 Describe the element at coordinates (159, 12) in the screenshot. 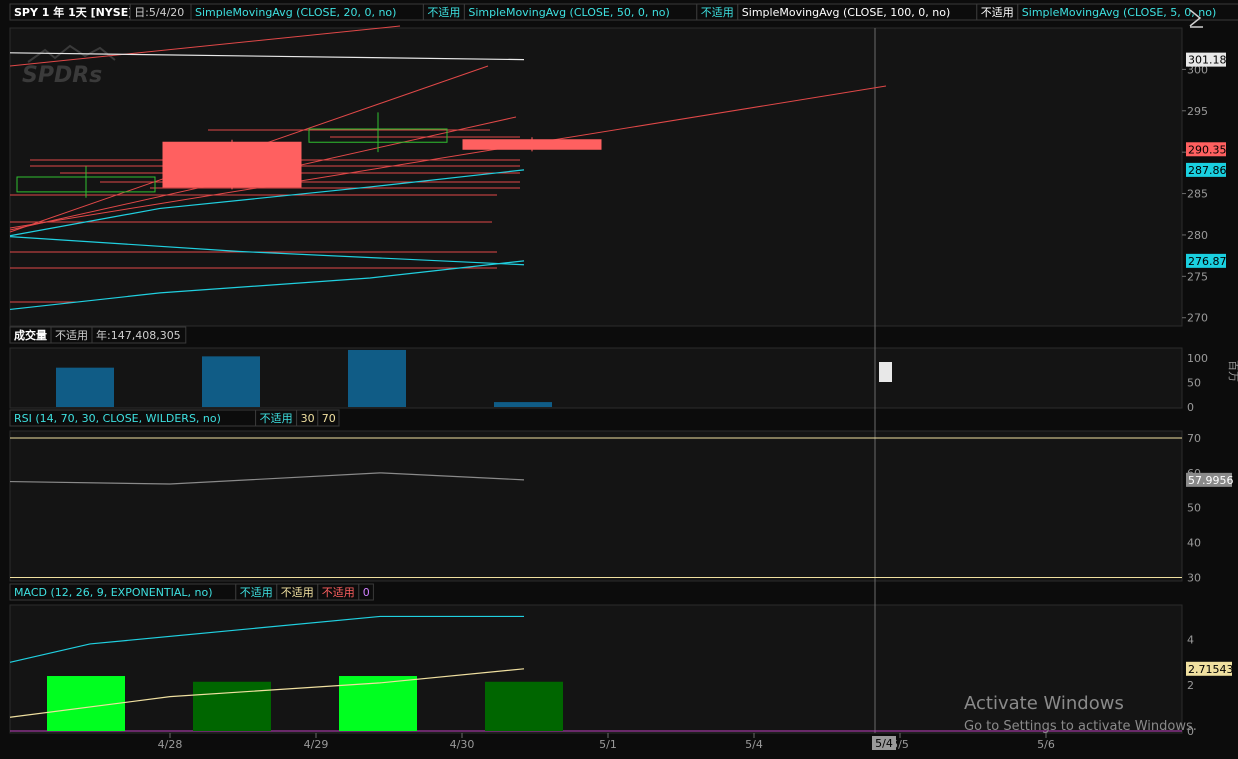

I see `date-label: 日:5/4/20` at that location.